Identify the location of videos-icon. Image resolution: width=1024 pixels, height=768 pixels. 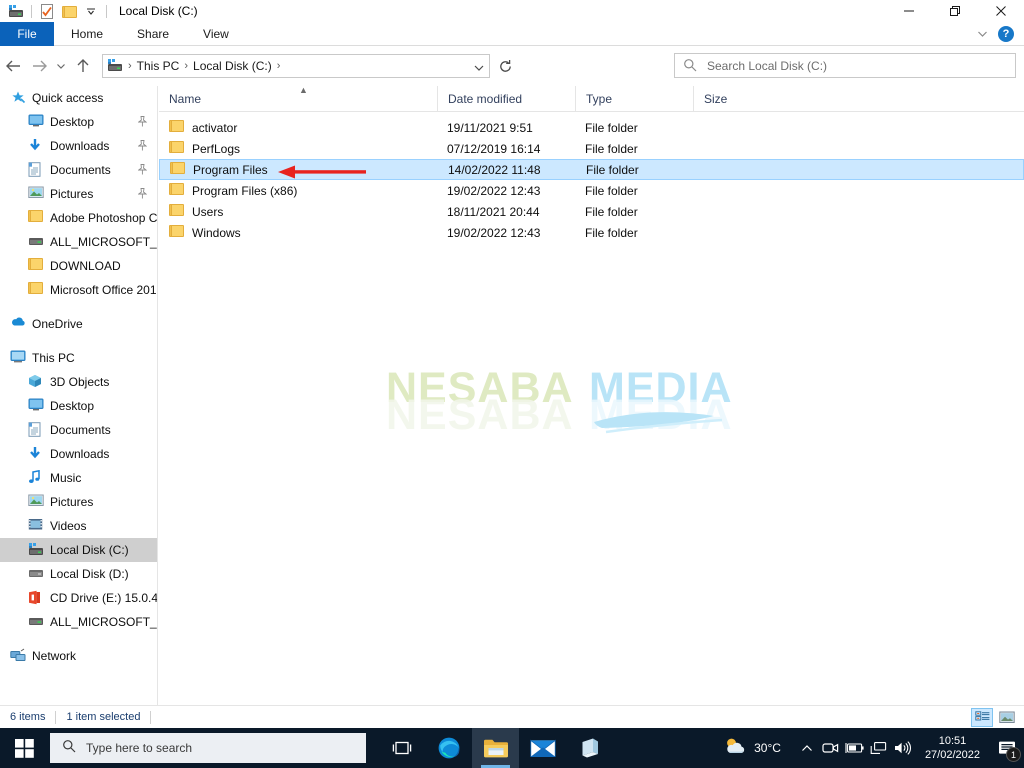
(36, 526).